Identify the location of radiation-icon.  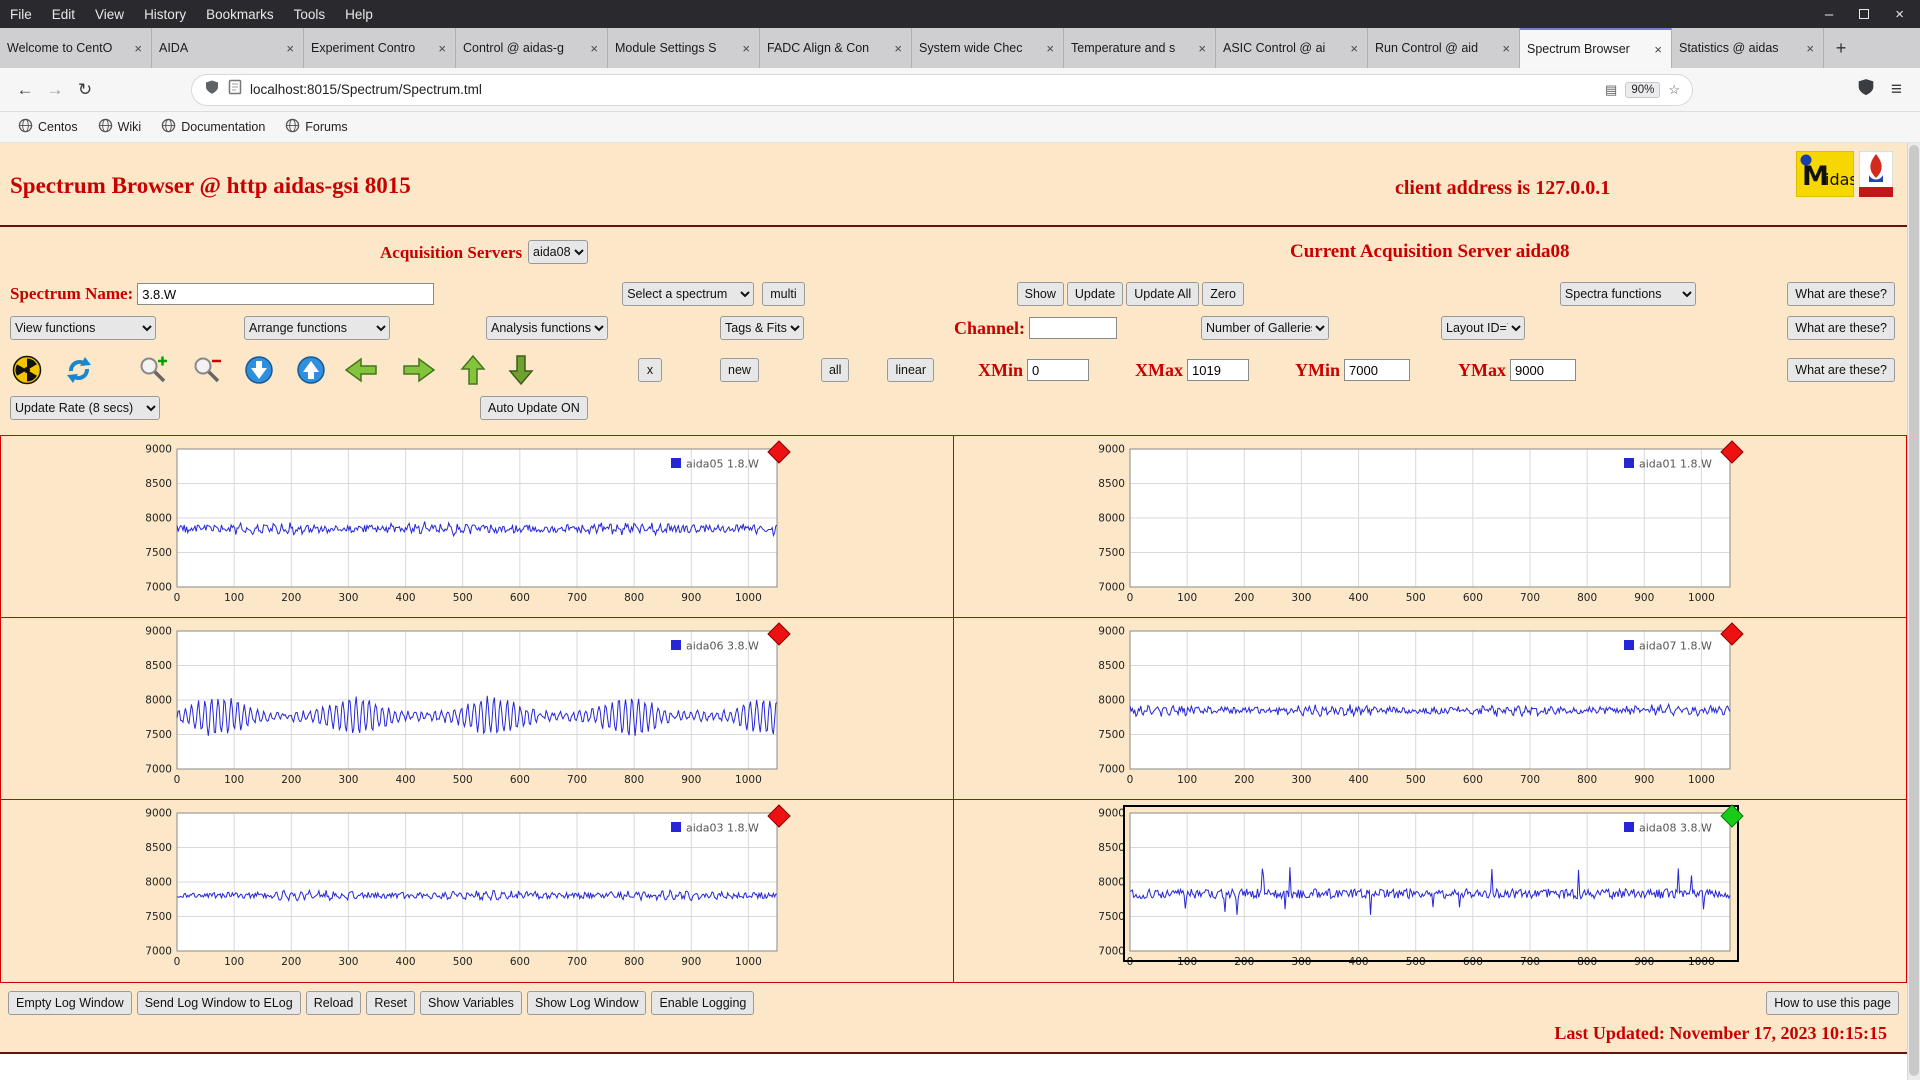
(27, 370).